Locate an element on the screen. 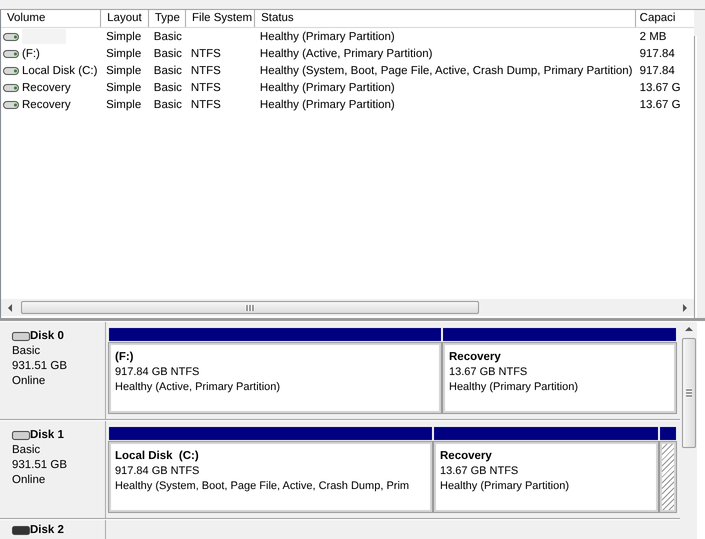 This screenshot has width=705, height=539. blank-cell is located at coordinates (44, 36).